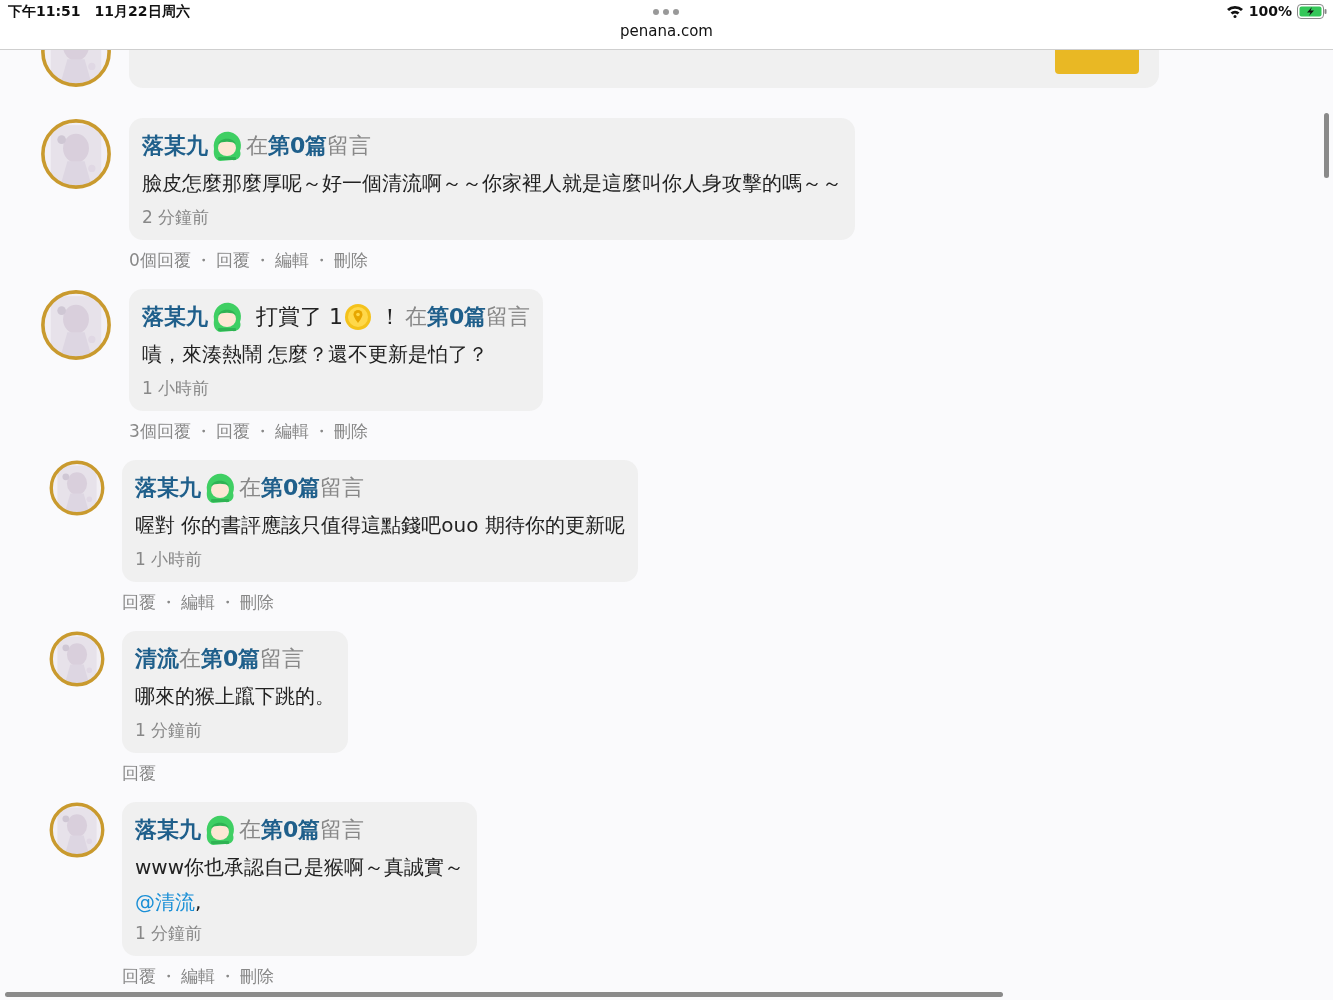 Image resolution: width=1333 pixels, height=1000 pixels. I want to click on action-link: 3個回覆, so click(160, 431).